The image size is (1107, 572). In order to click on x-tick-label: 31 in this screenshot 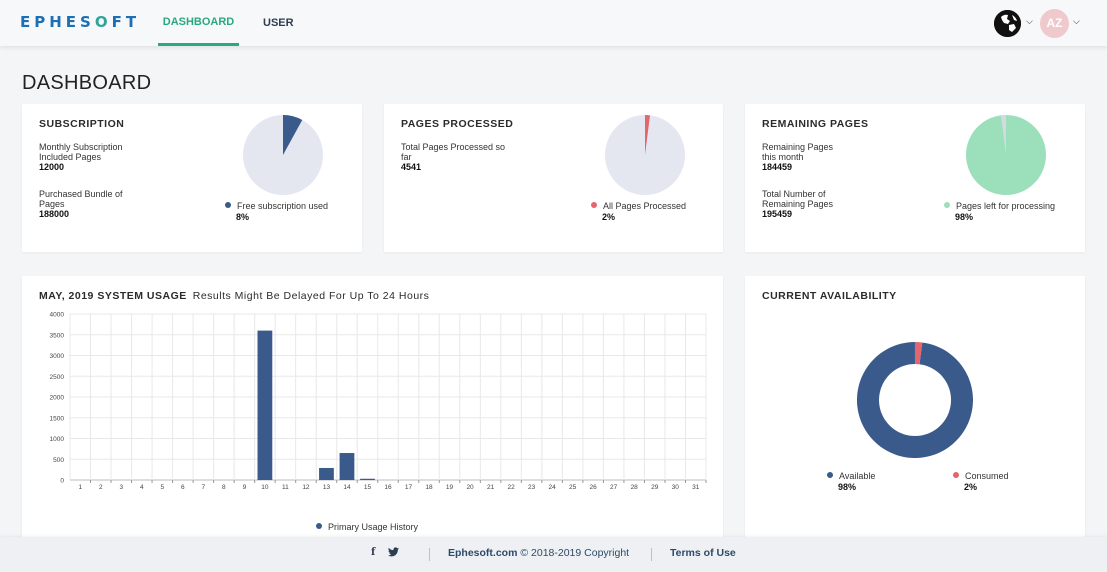, I will do `click(696, 487)`.